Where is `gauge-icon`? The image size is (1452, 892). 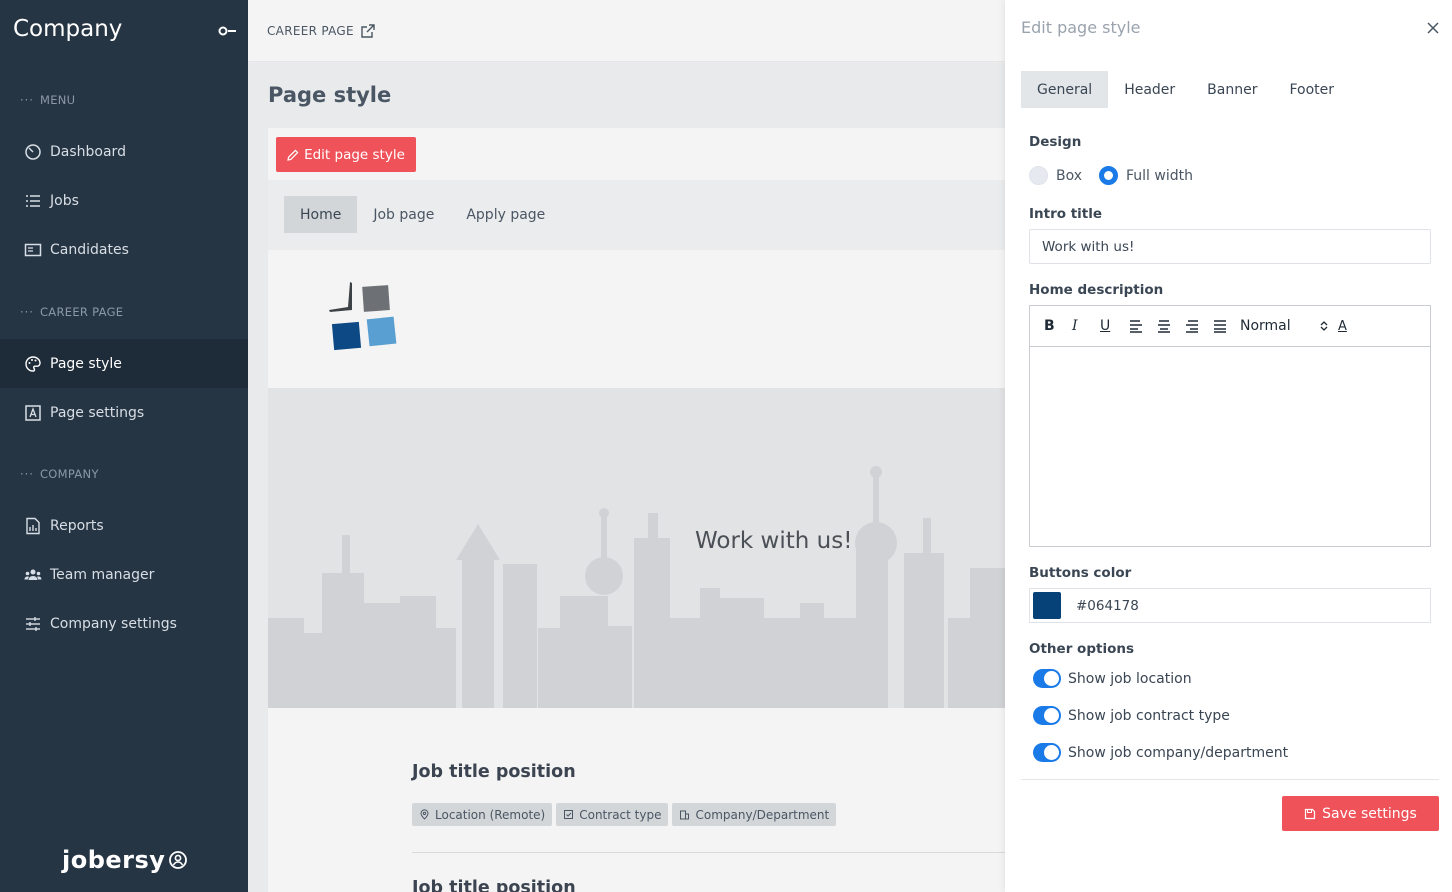
gauge-icon is located at coordinates (33, 151).